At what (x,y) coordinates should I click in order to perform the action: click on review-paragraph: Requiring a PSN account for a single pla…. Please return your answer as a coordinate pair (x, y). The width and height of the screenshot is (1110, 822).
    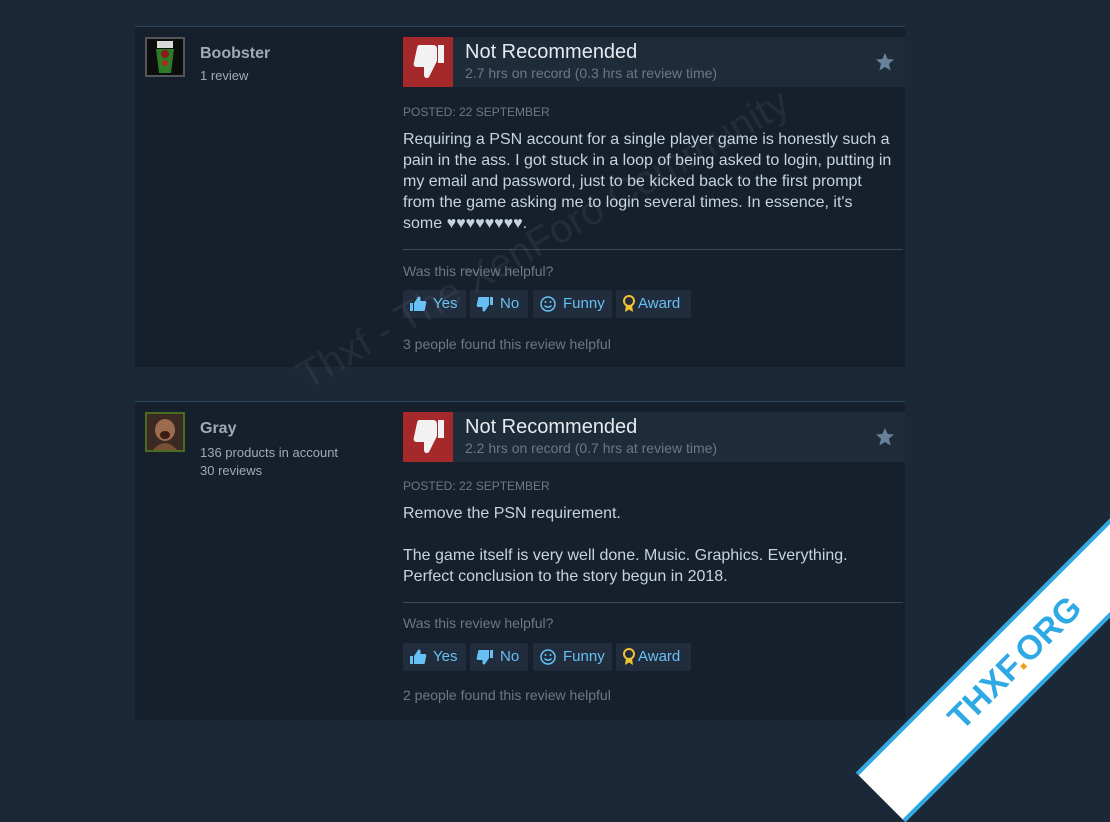
    Looking at the image, I should click on (647, 181).